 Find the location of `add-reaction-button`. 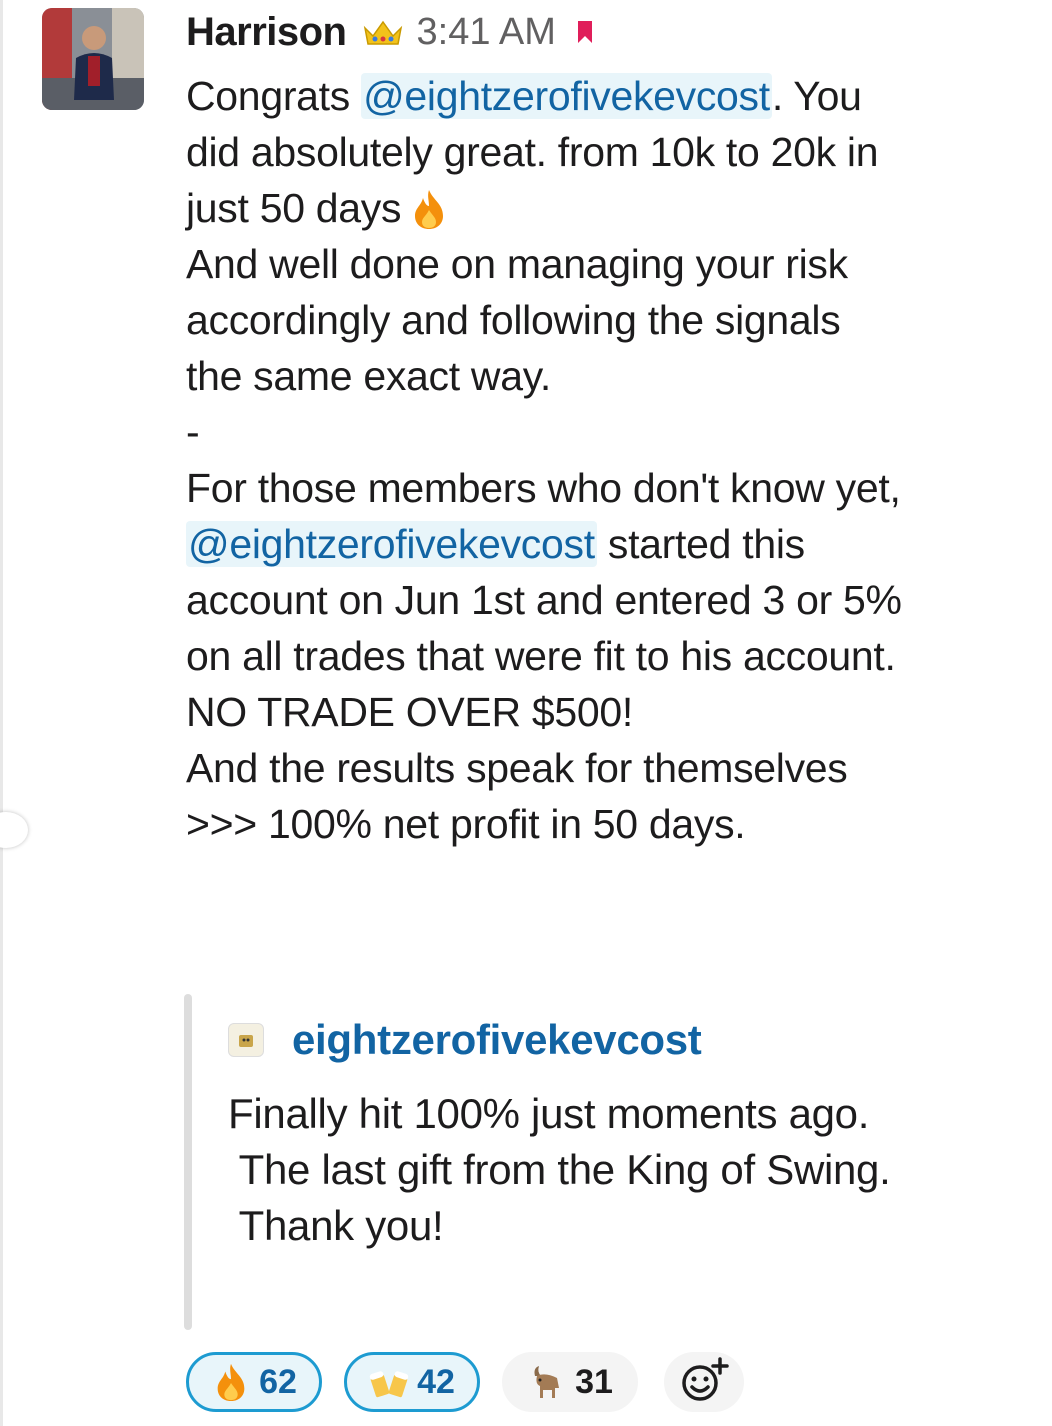

add-reaction-button is located at coordinates (704, 1382).